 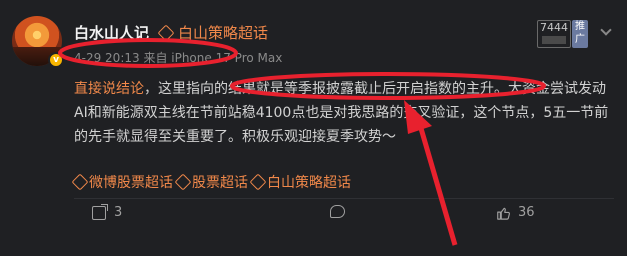 What do you see at coordinates (56, 60) in the screenshot?
I see `verified-badge-icon: v` at bounding box center [56, 60].